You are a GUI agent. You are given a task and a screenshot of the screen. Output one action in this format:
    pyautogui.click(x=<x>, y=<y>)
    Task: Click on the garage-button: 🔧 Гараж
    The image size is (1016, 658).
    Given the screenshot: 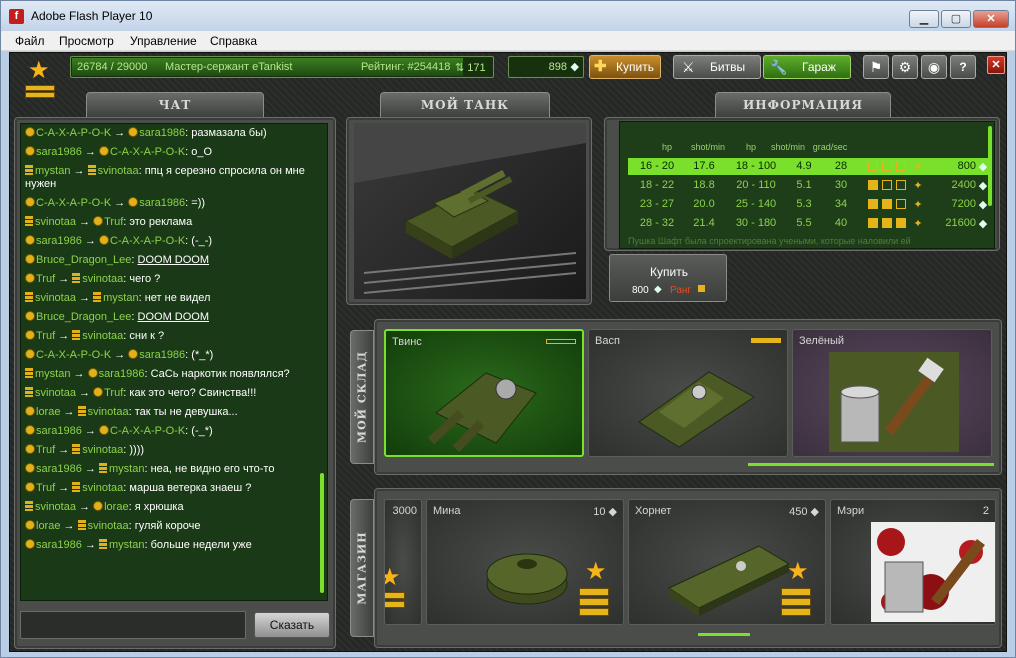 What is the action you would take?
    pyautogui.click(x=807, y=67)
    